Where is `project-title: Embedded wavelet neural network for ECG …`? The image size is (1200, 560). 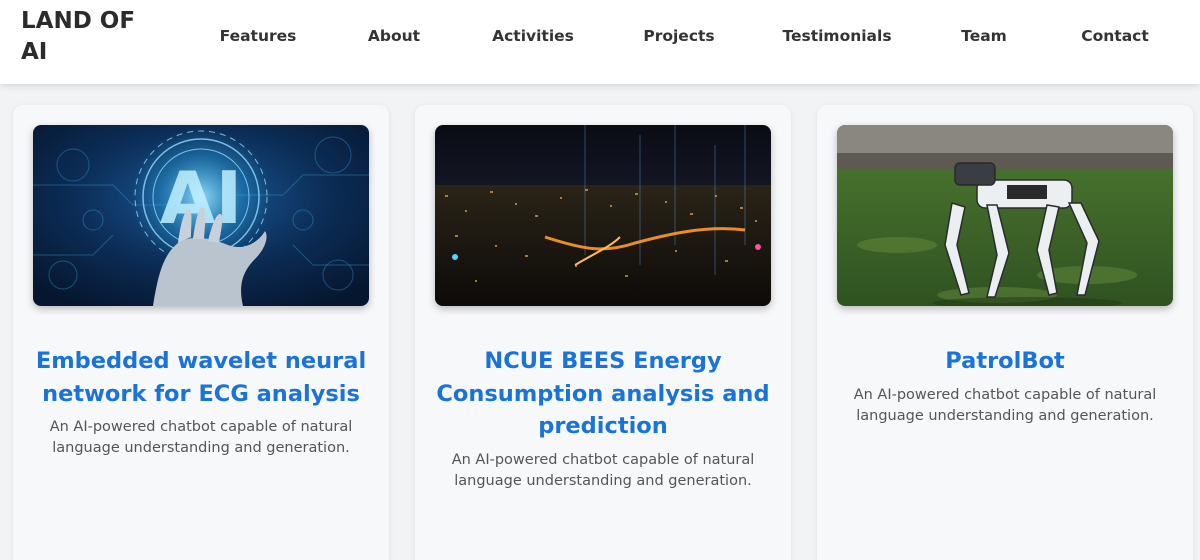
project-title: Embedded wavelet neural network for ECG … is located at coordinates (201, 377).